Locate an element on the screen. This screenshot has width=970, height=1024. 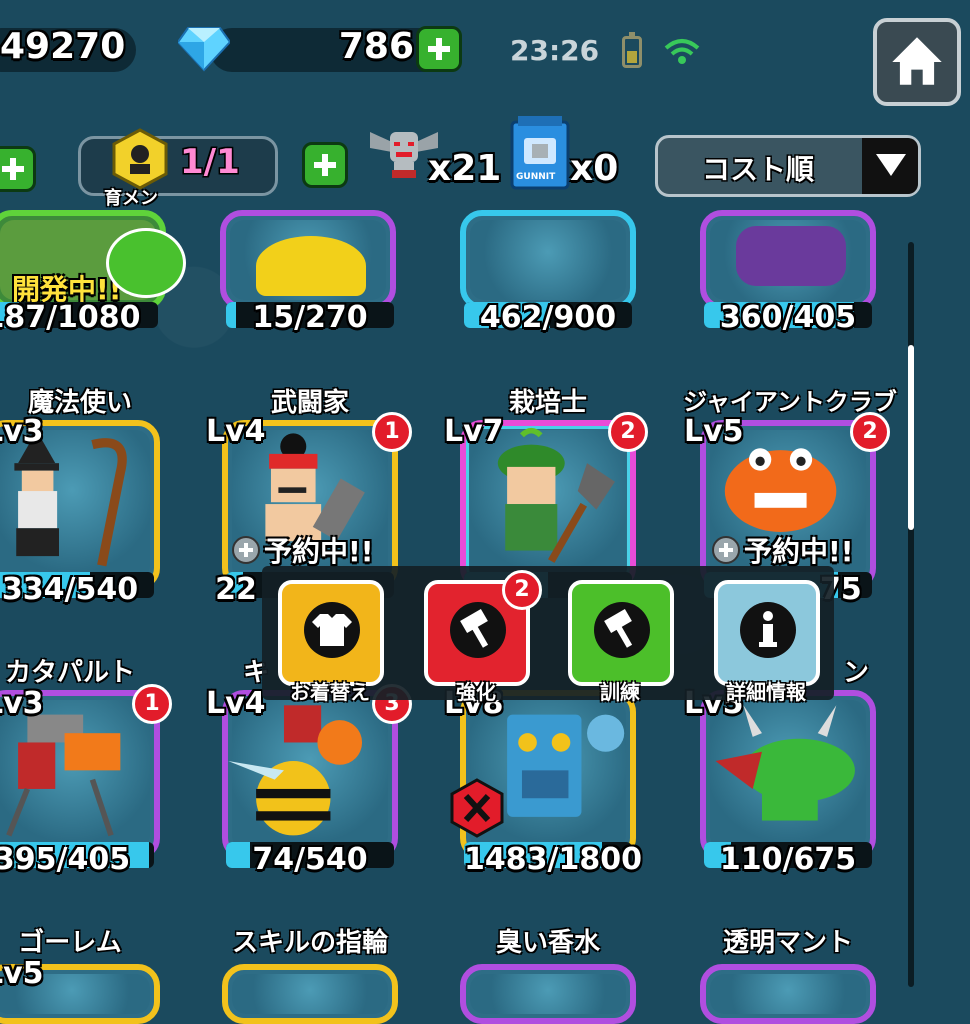
shirt-icon is located at coordinates (332, 630).